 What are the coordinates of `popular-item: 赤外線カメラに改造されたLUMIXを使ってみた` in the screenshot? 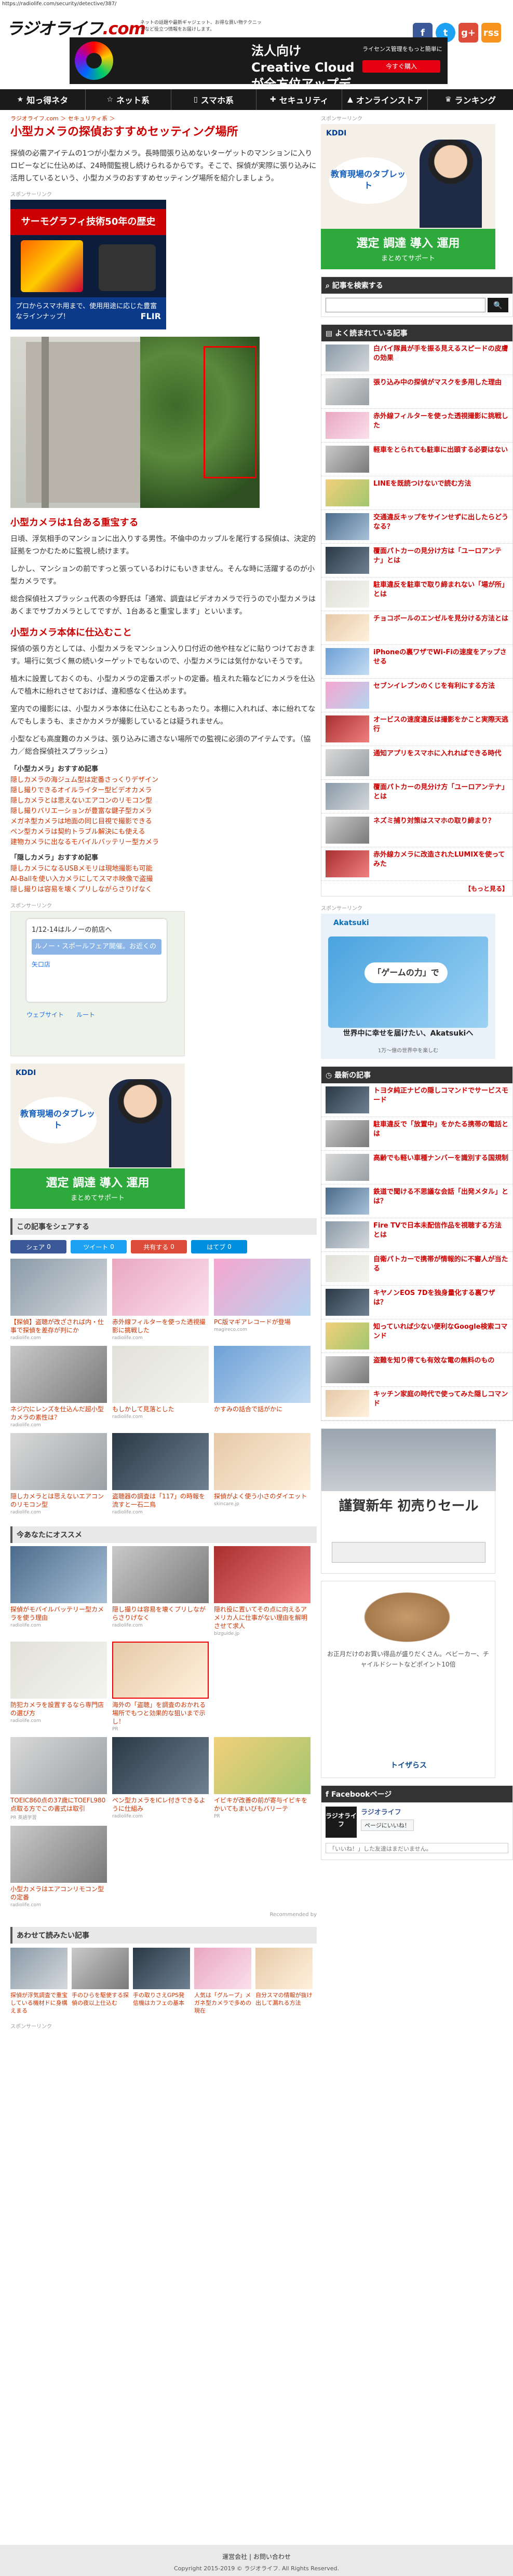 It's located at (417, 864).